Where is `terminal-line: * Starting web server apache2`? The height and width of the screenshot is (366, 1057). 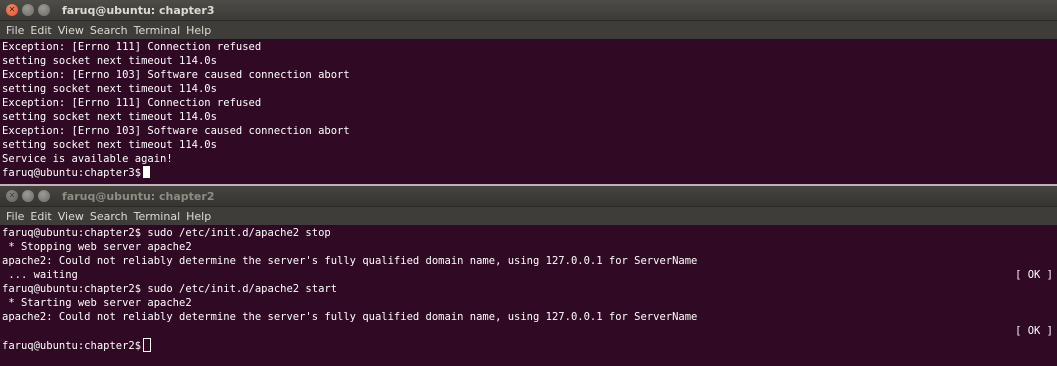 terminal-line: * Starting web server apache2 is located at coordinates (529, 303).